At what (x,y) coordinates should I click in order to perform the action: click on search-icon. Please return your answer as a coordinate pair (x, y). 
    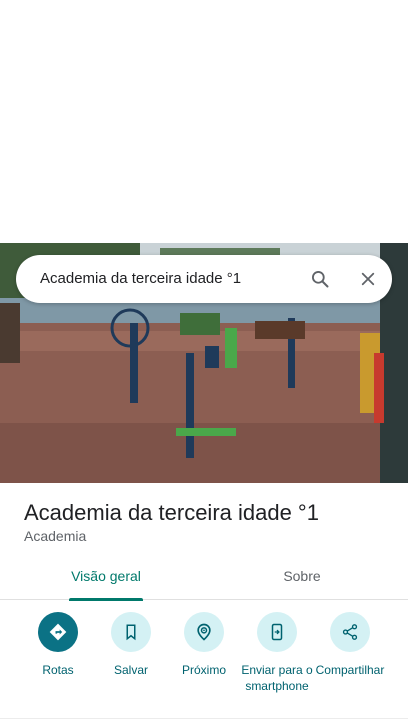
    Looking at the image, I should click on (320, 279).